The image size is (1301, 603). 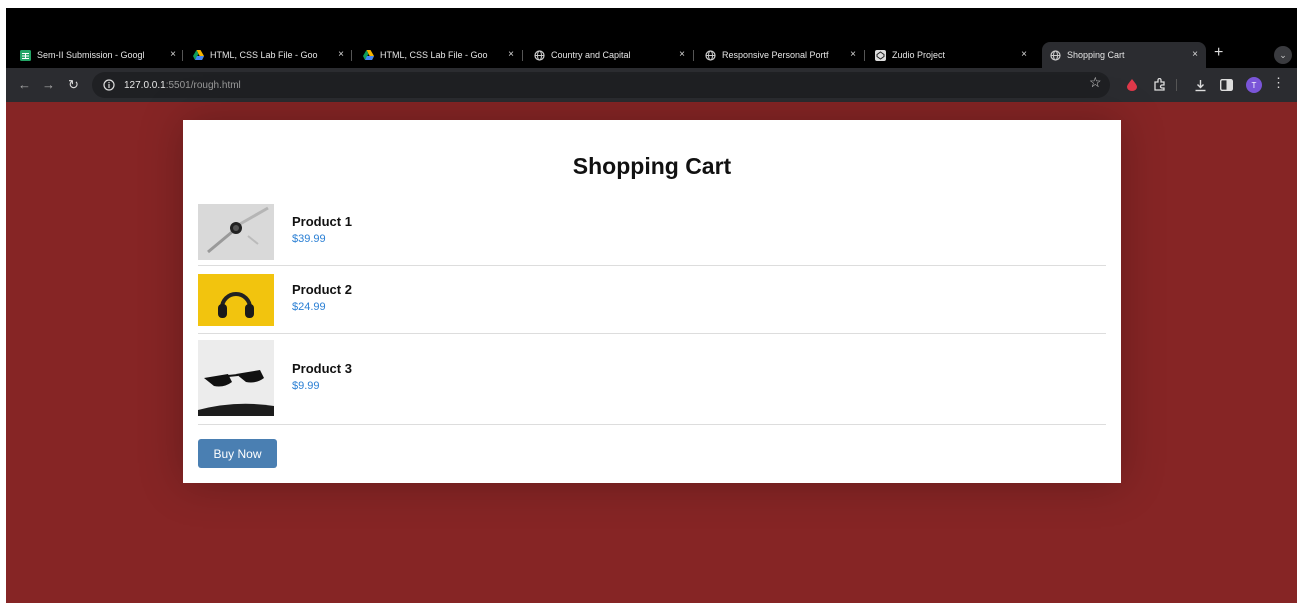 I want to click on extension-icon, so click(x=1132, y=85).